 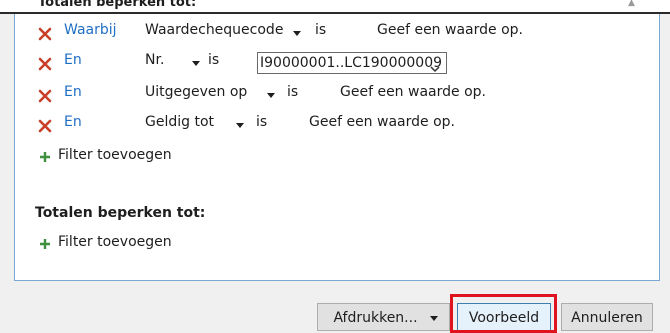 What do you see at coordinates (120, 213) in the screenshot?
I see `totals-section-title: Totalen beperken tot:` at bounding box center [120, 213].